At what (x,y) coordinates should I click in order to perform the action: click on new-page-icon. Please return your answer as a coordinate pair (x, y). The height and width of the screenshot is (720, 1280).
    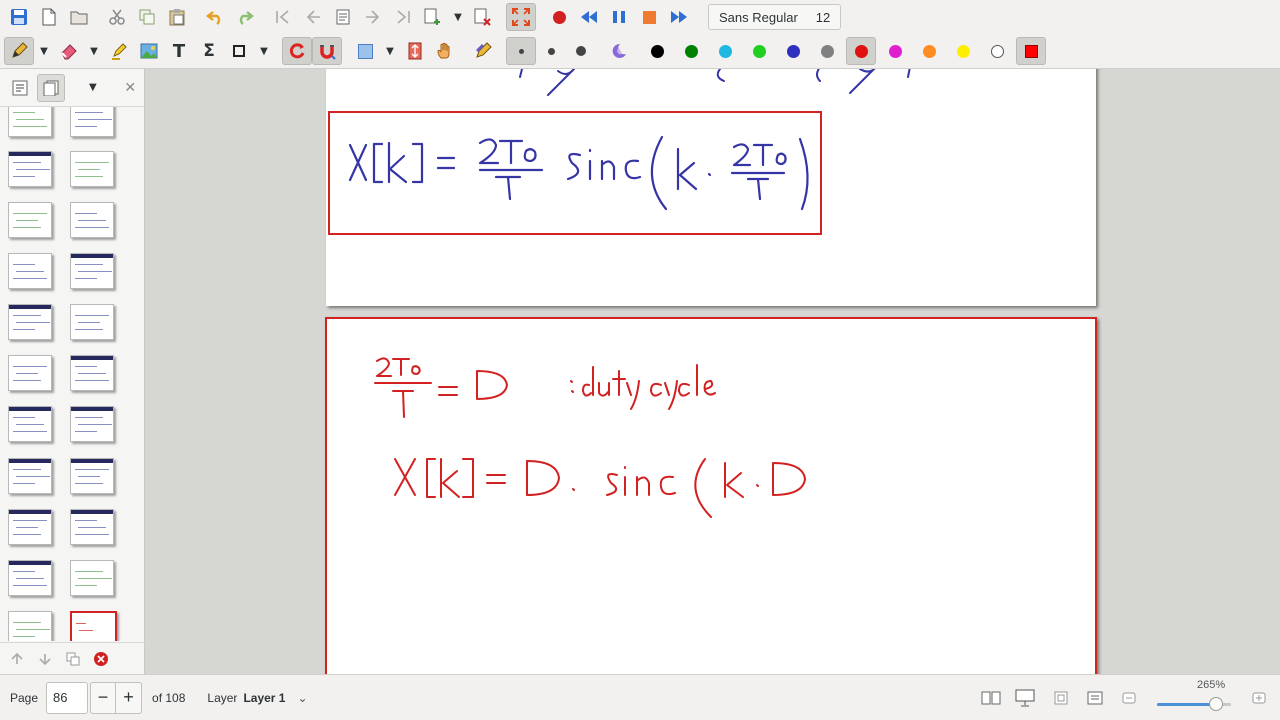
    Looking at the image, I should click on (433, 17).